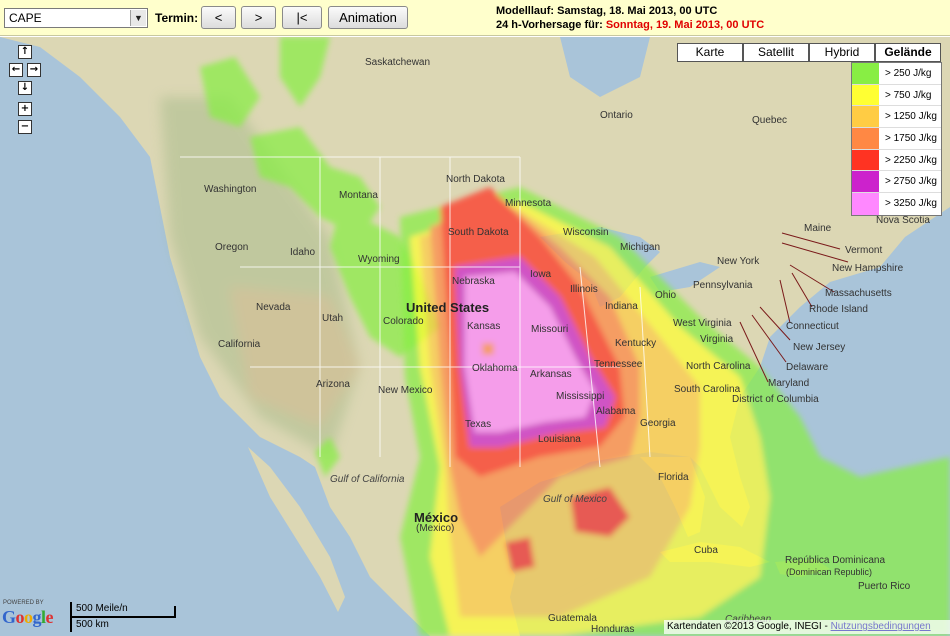 The height and width of the screenshot is (636, 950). What do you see at coordinates (842, 52) in the screenshot?
I see `maptype-hybrid-button: Hybrid` at bounding box center [842, 52].